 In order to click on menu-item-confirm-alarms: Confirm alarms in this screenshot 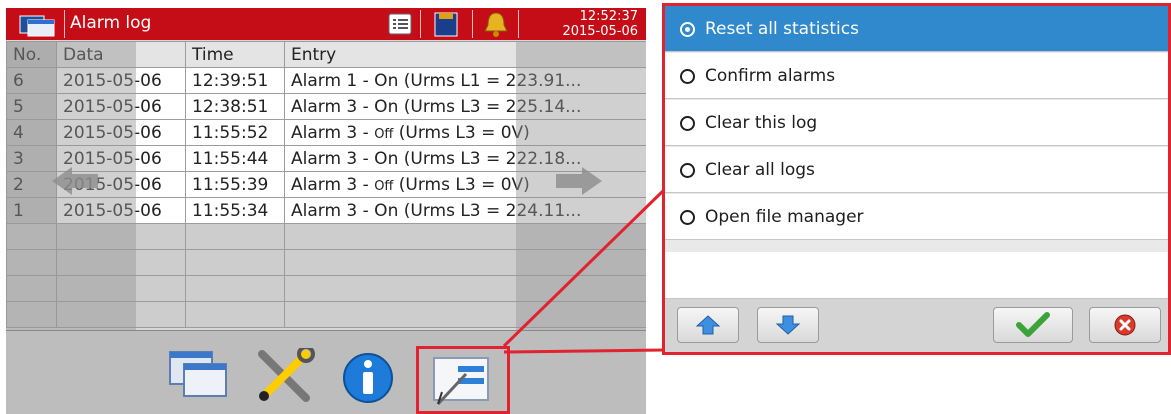, I will do `click(916, 76)`.